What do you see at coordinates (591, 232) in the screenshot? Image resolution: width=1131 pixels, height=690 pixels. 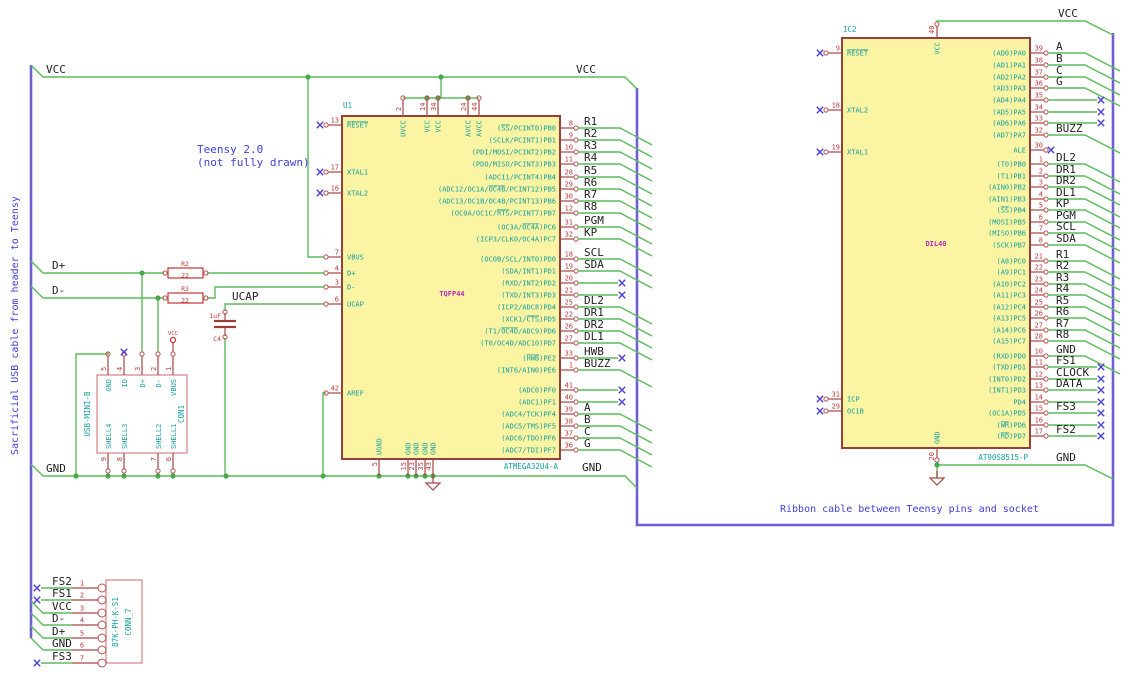 I see `net-label: KP` at bounding box center [591, 232].